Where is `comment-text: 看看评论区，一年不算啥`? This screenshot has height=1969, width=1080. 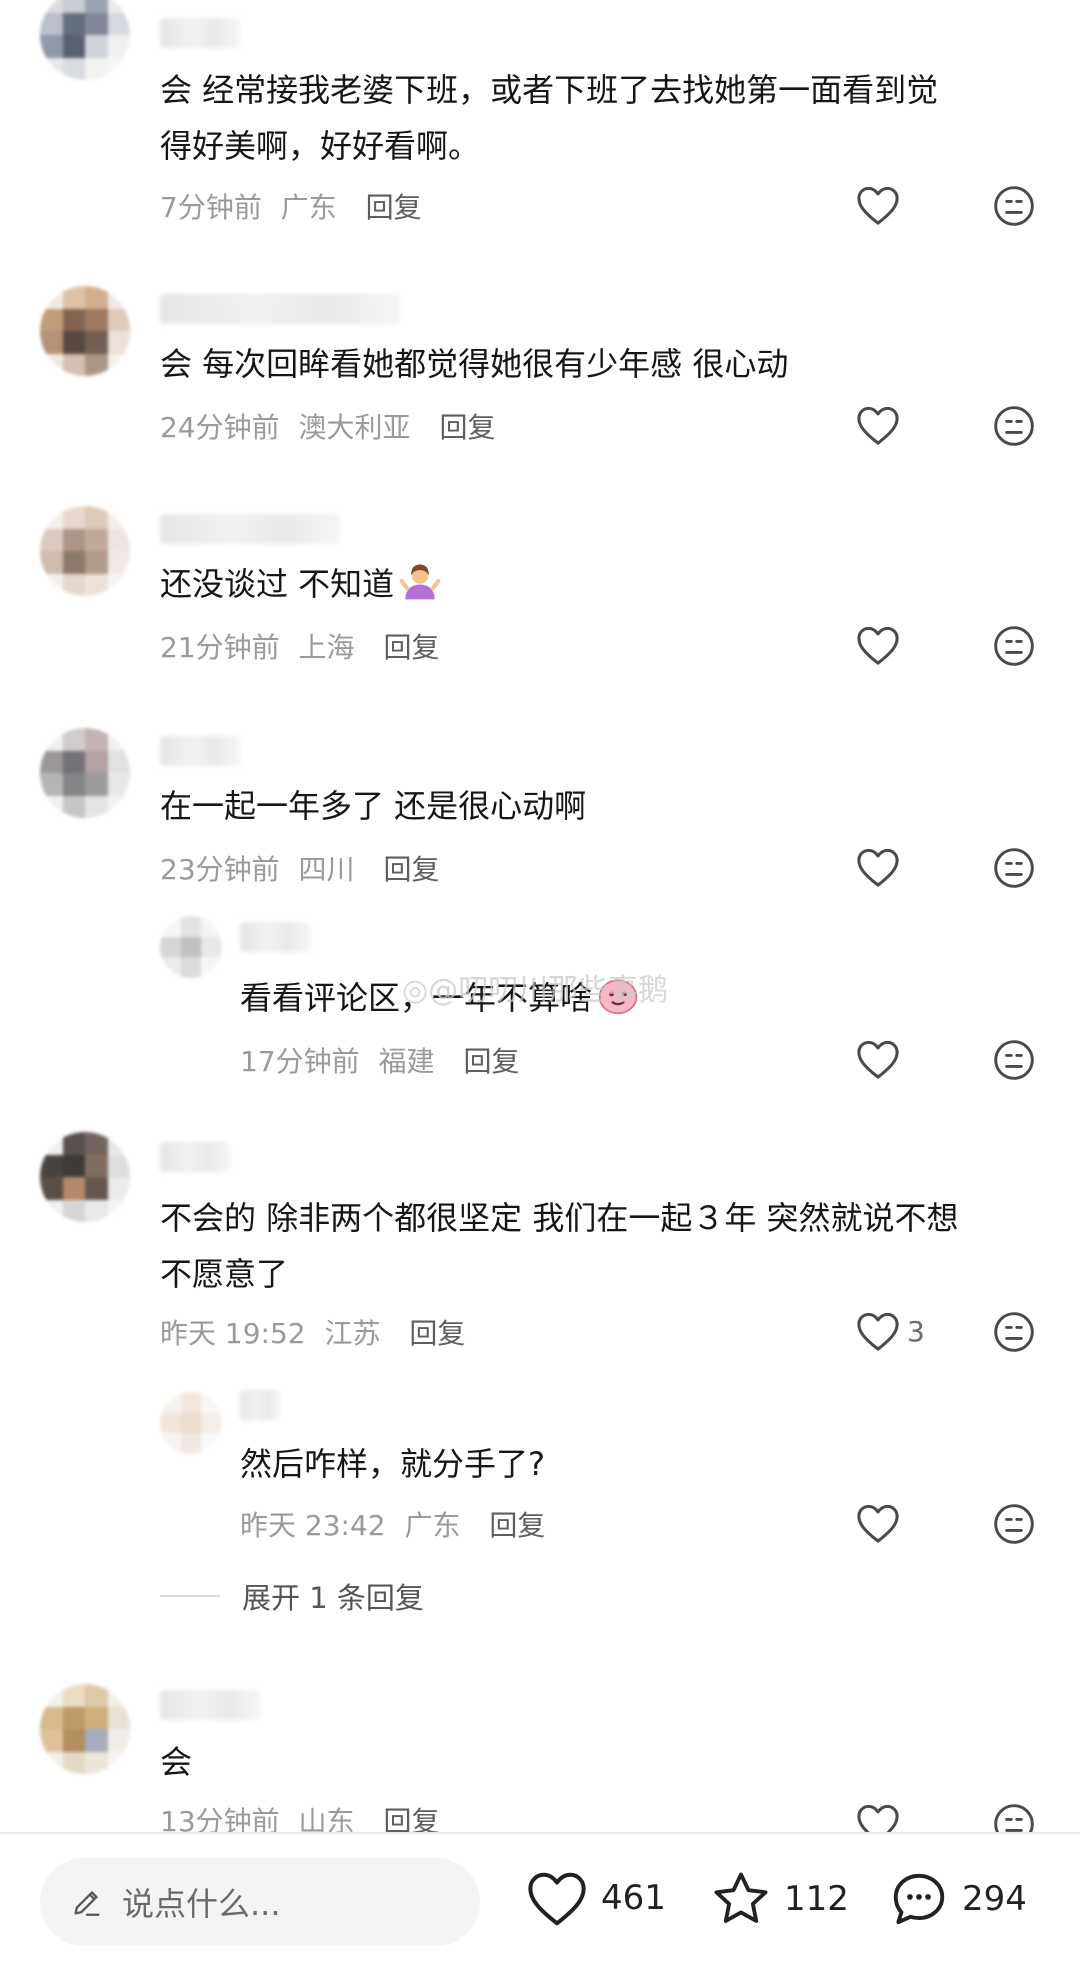 comment-text: 看看评论区，一年不算啥 is located at coordinates (440, 998).